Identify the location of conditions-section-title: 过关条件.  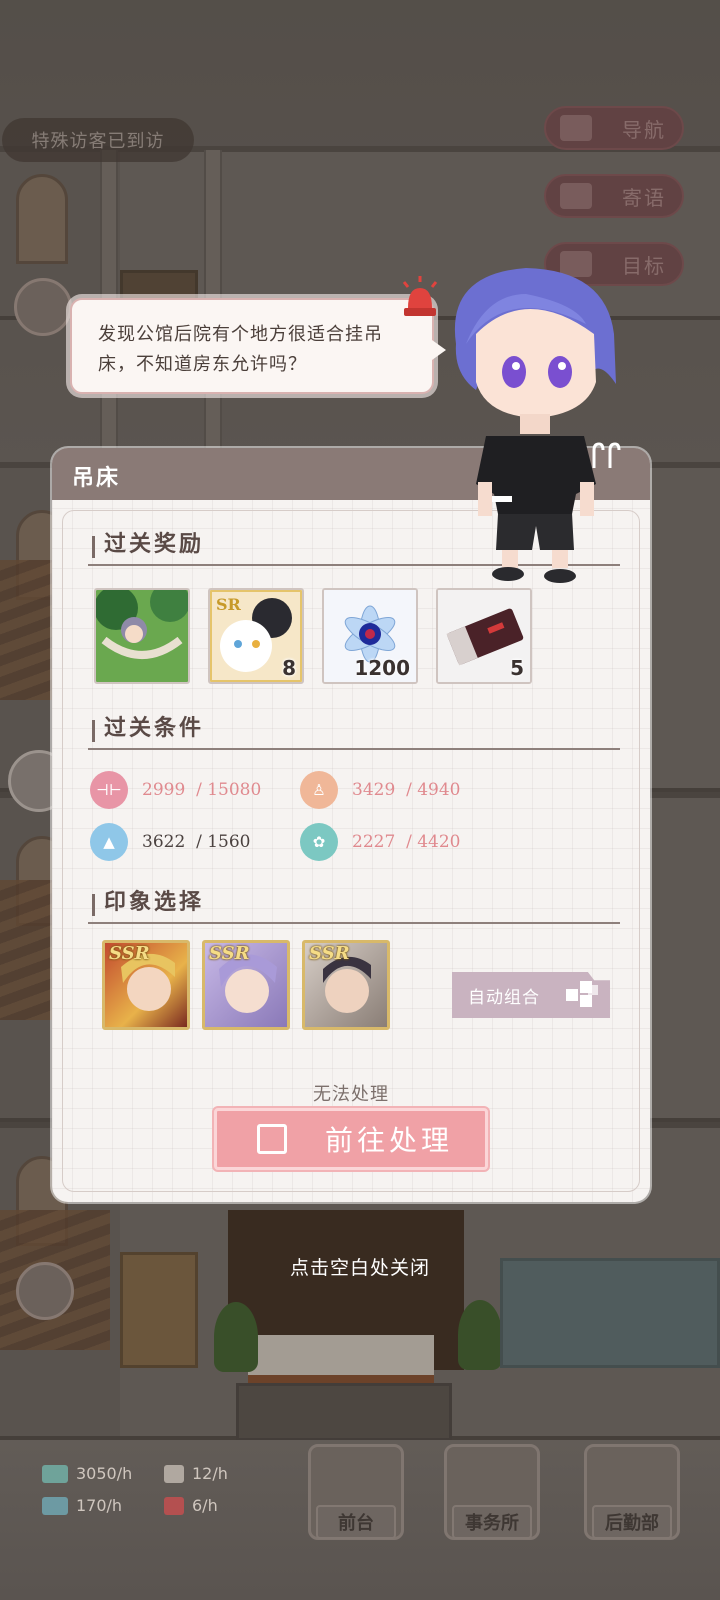
(354, 732).